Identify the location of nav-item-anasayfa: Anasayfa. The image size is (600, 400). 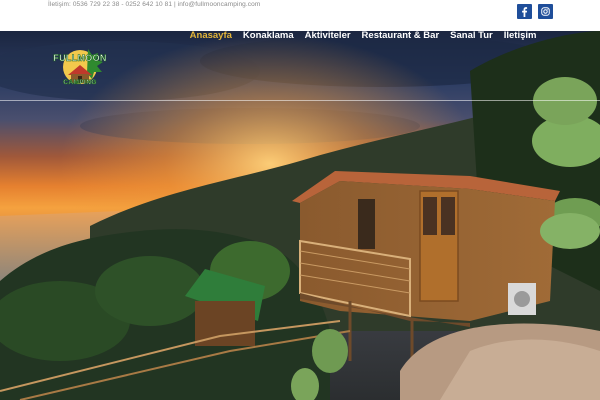
(210, 36).